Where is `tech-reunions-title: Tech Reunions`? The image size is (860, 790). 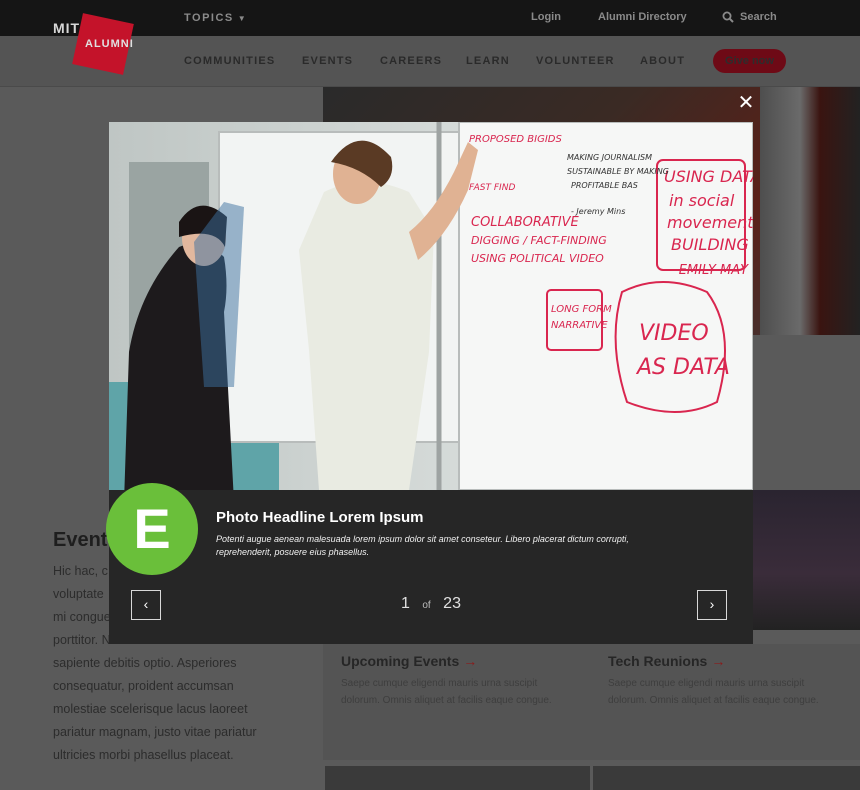
tech-reunions-title: Tech Reunions is located at coordinates (658, 661).